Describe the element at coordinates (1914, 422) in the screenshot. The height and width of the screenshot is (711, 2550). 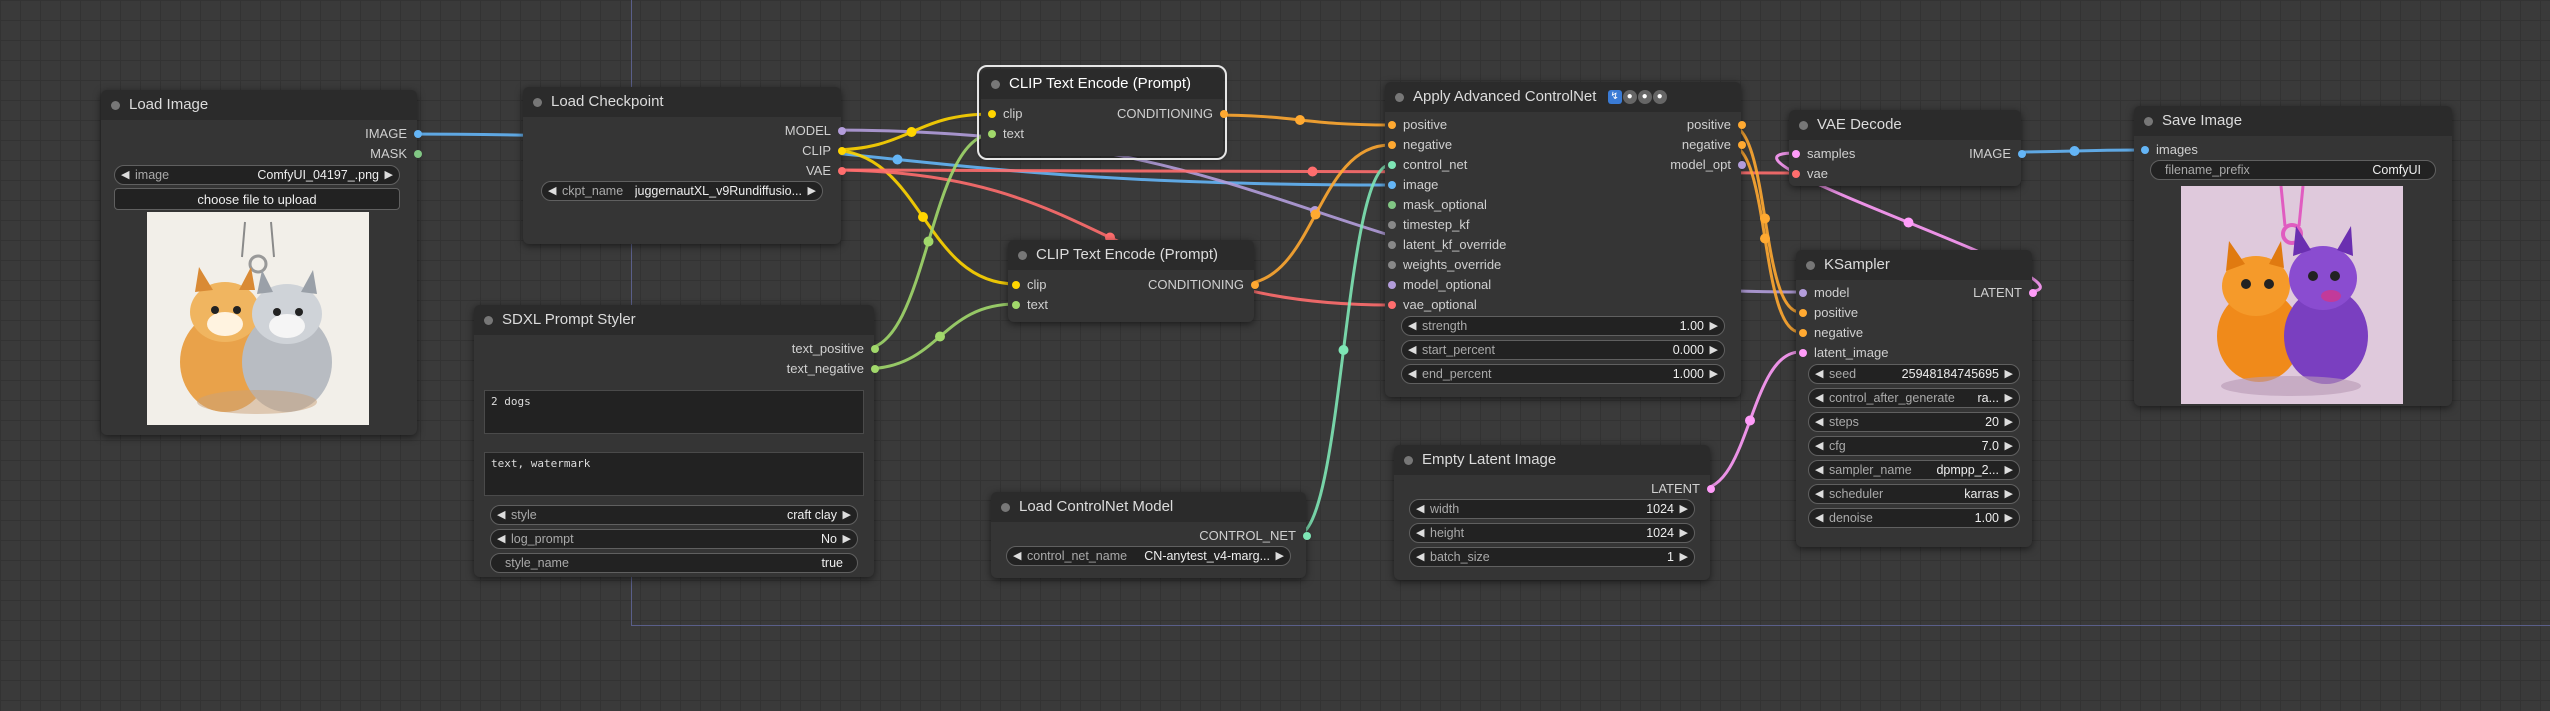
I see `steps-widget: ◀ steps 20 ▶` at that location.